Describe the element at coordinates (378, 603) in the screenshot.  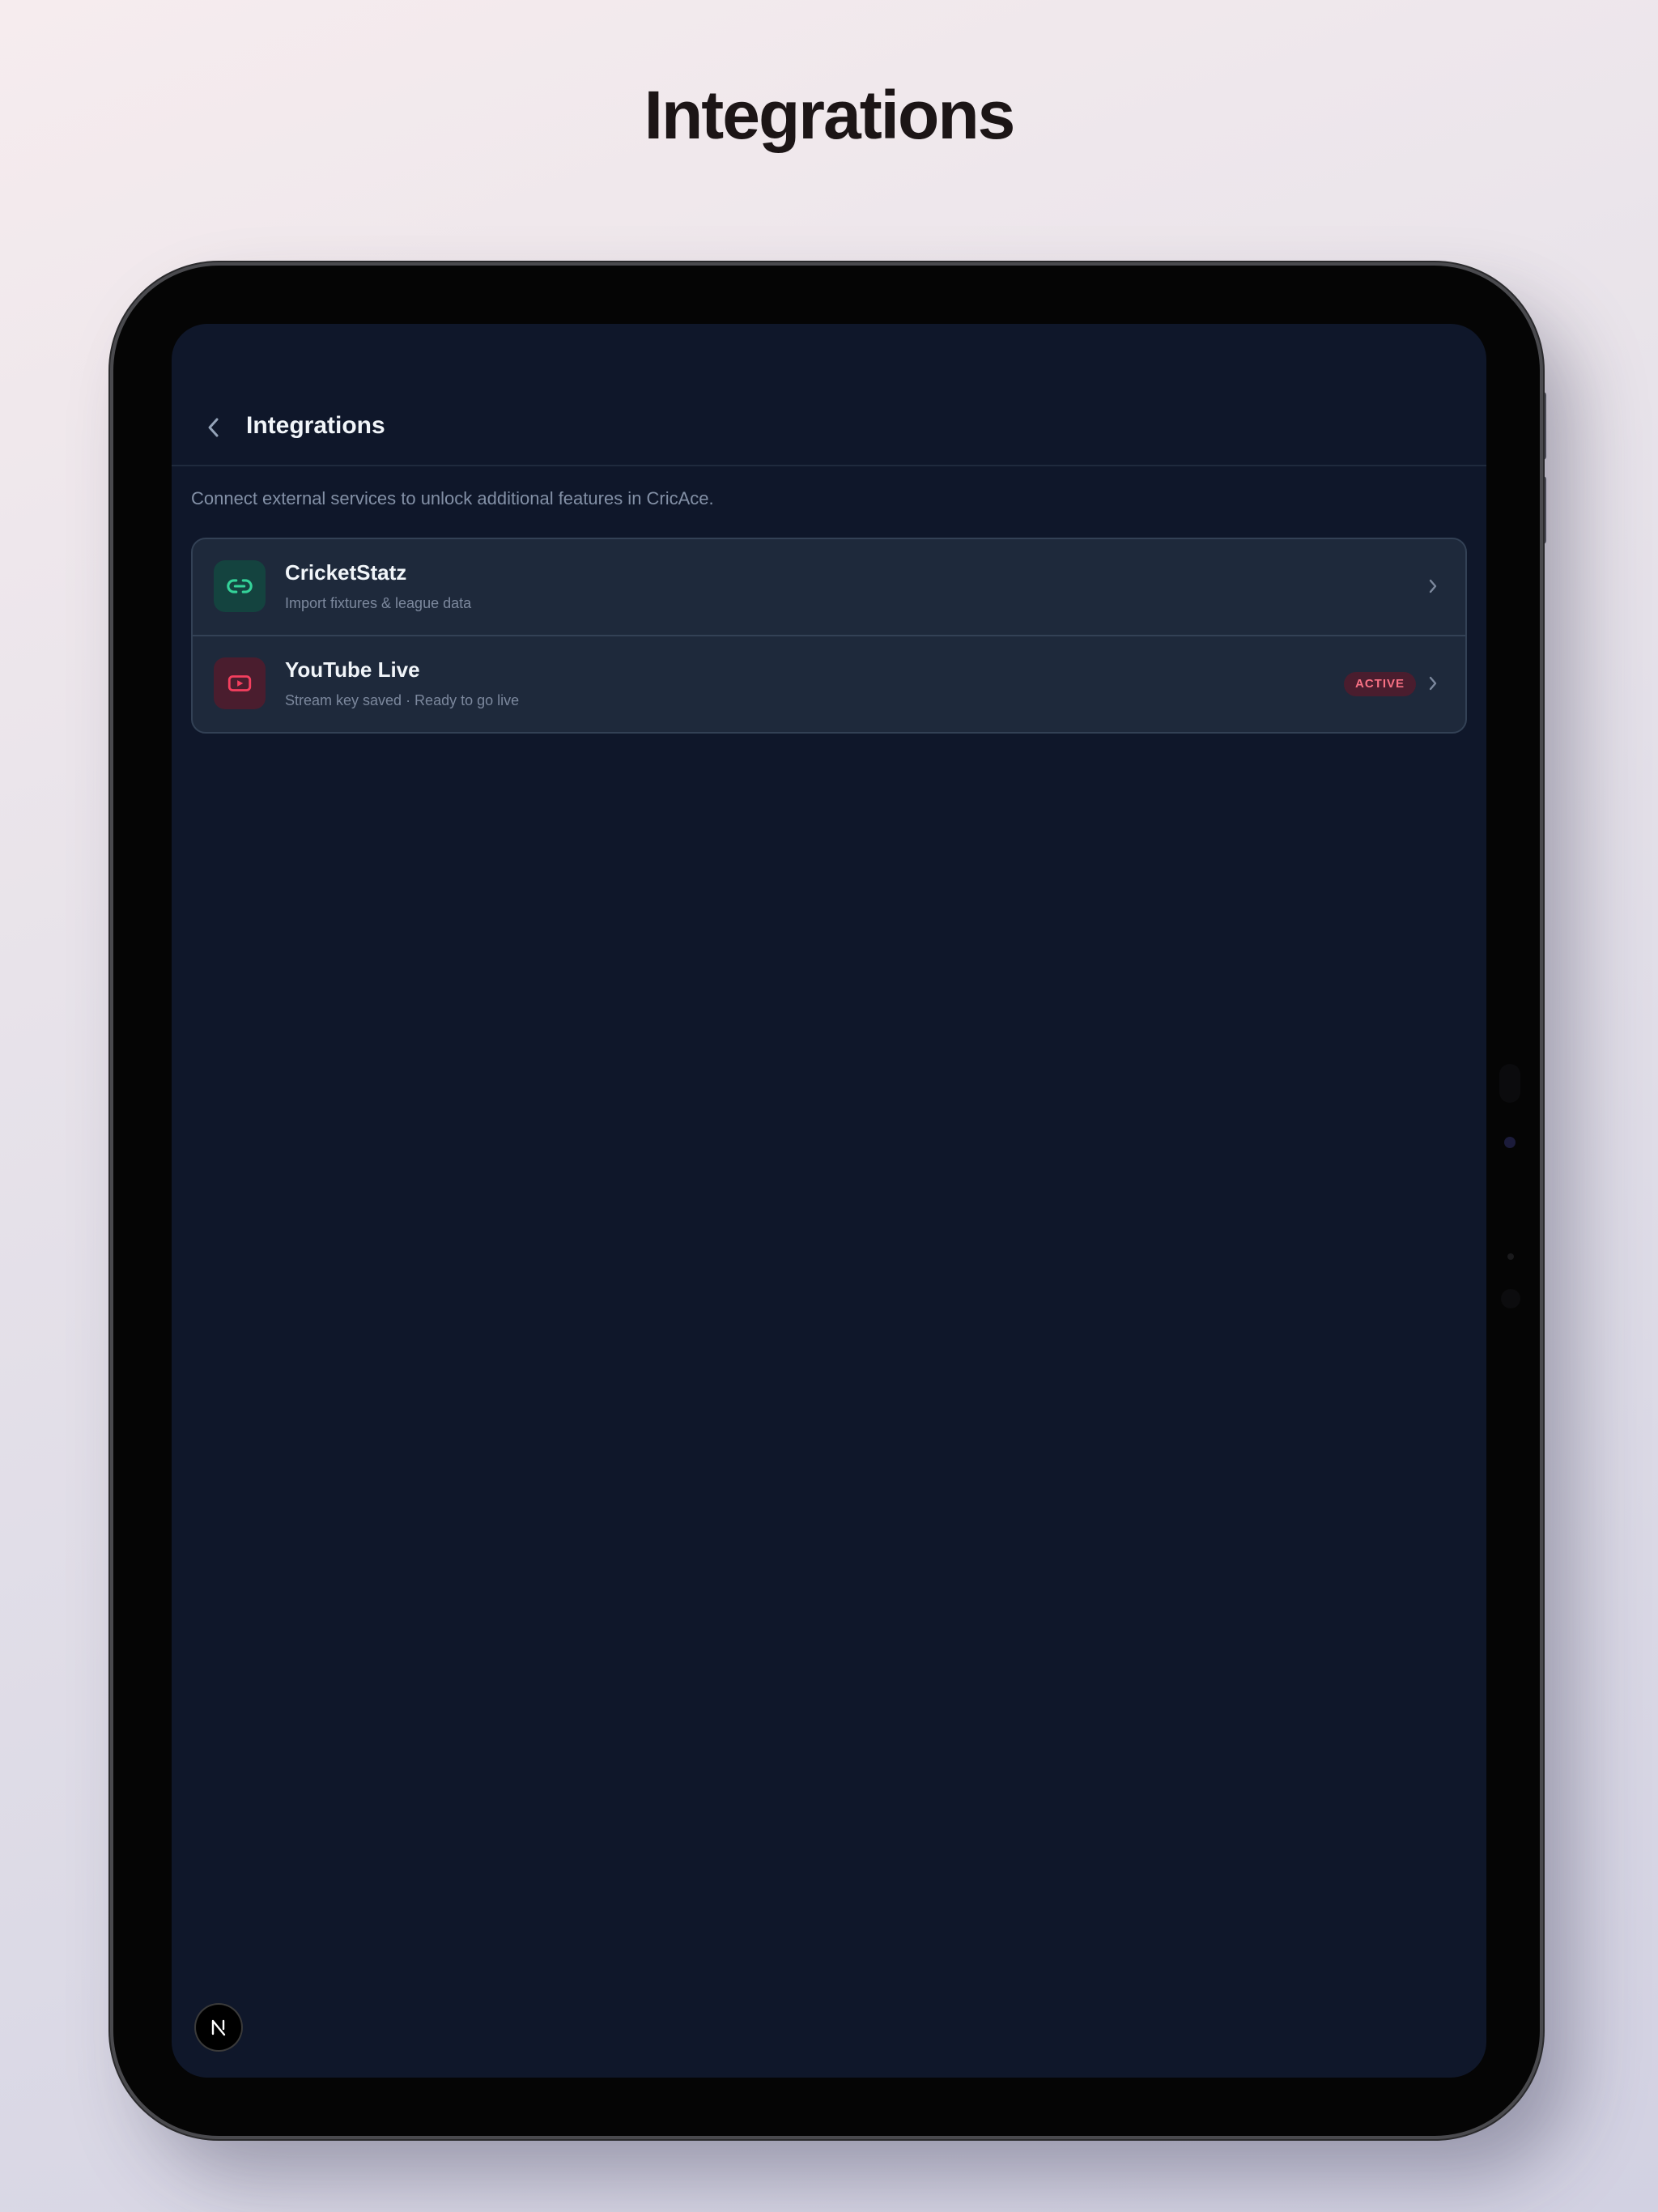
I see `integration-subtitle: Import fixtures & league data` at that location.